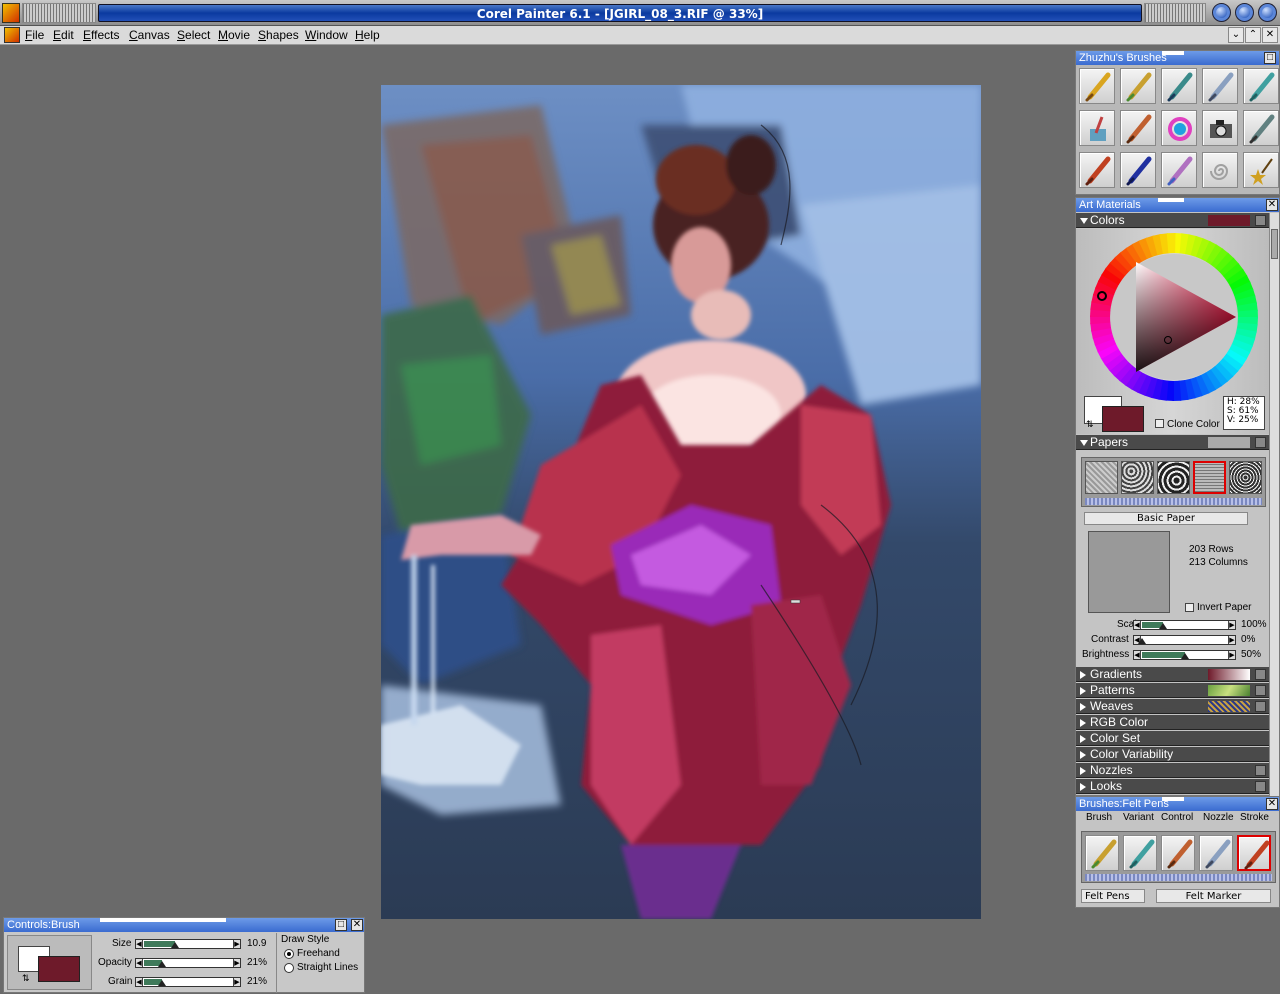 The image size is (1280, 994). I want to click on menu-canvas: Canvas, so click(149, 35).